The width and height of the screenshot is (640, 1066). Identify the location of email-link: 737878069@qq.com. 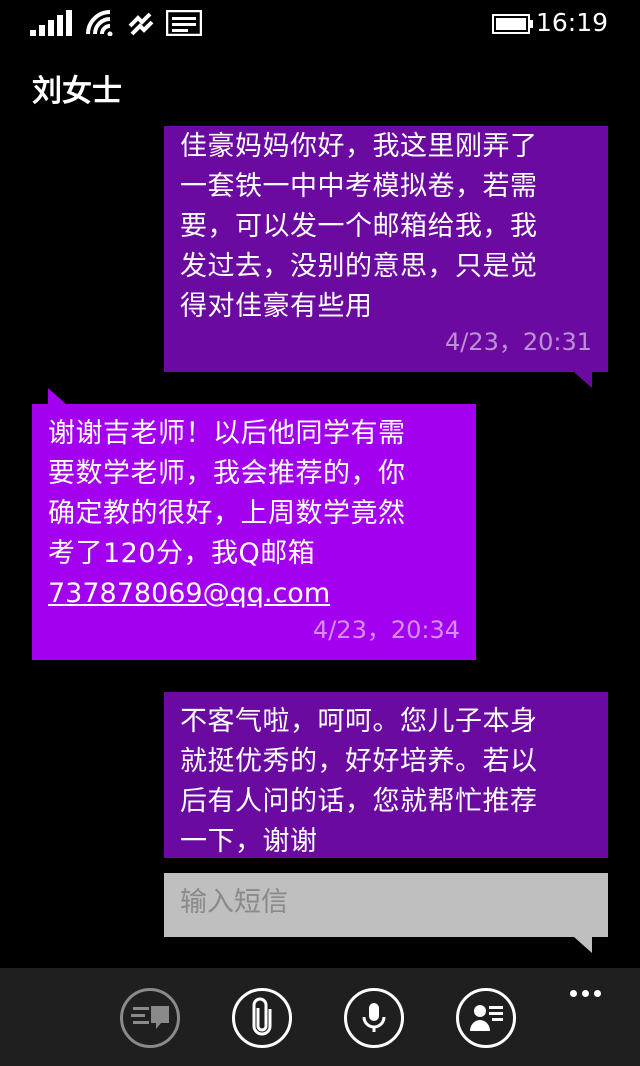
(254, 594).